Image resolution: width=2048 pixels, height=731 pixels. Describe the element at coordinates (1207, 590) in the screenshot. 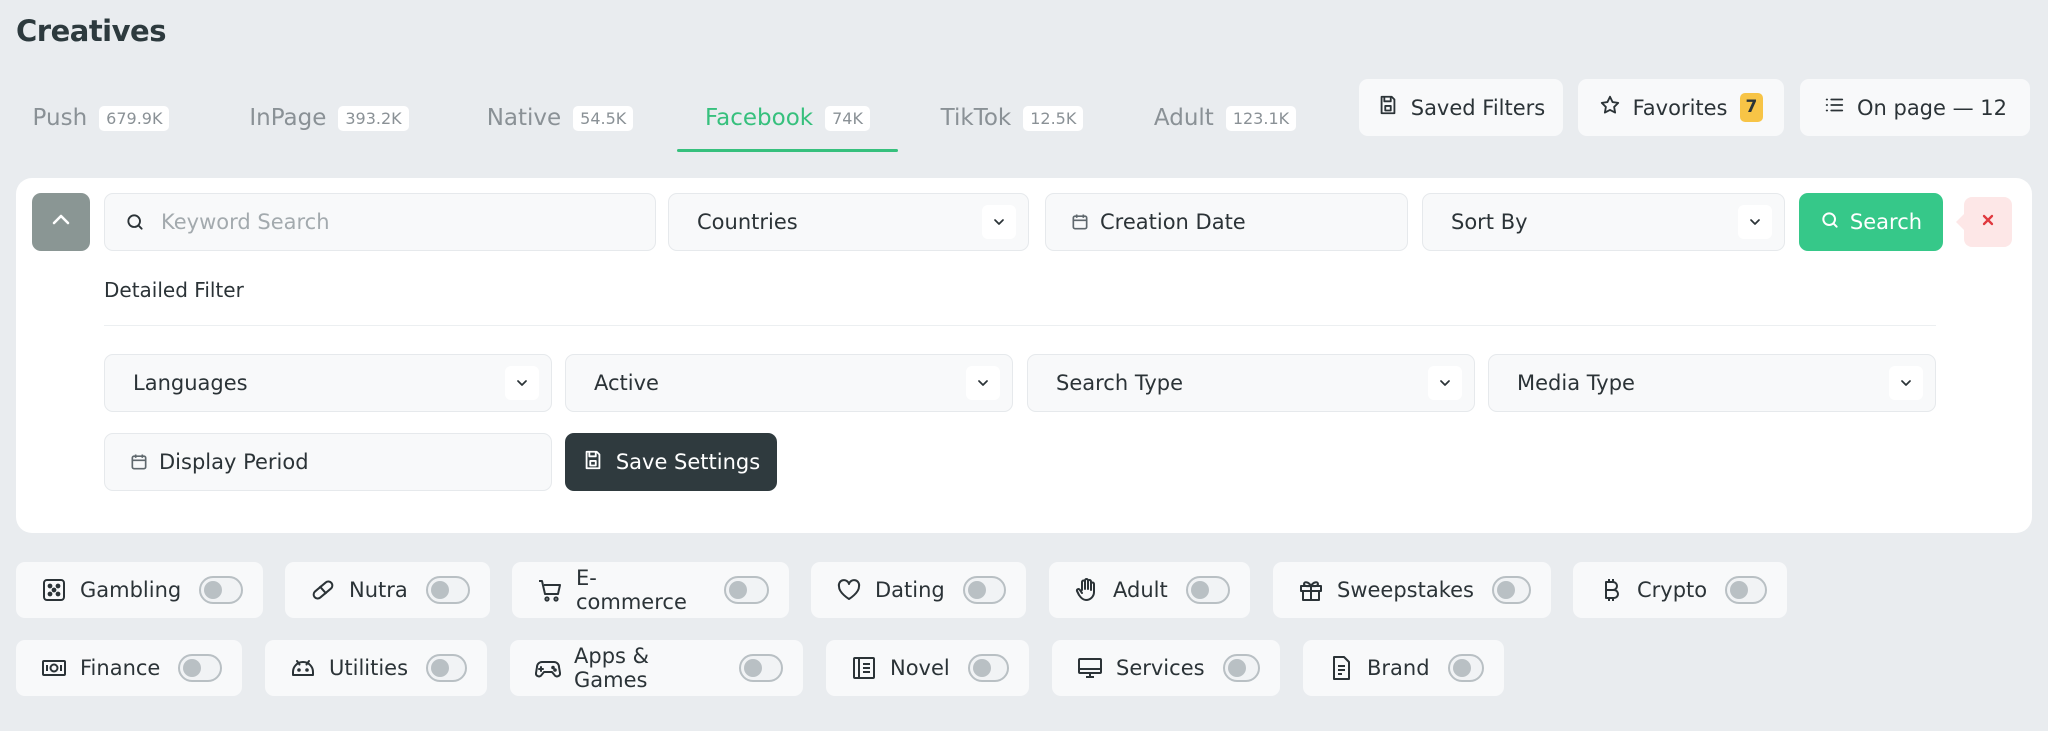

I see `adult-toggle` at that location.